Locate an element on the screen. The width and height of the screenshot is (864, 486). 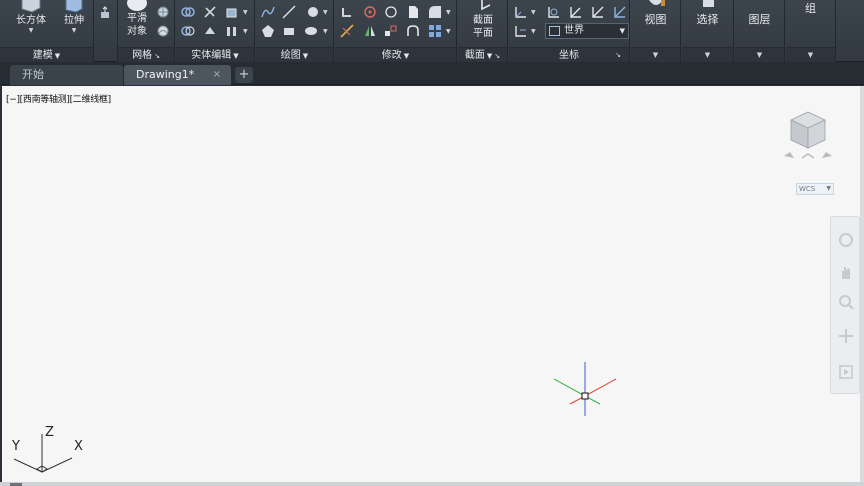
polygon-icon is located at coordinates (268, 31).